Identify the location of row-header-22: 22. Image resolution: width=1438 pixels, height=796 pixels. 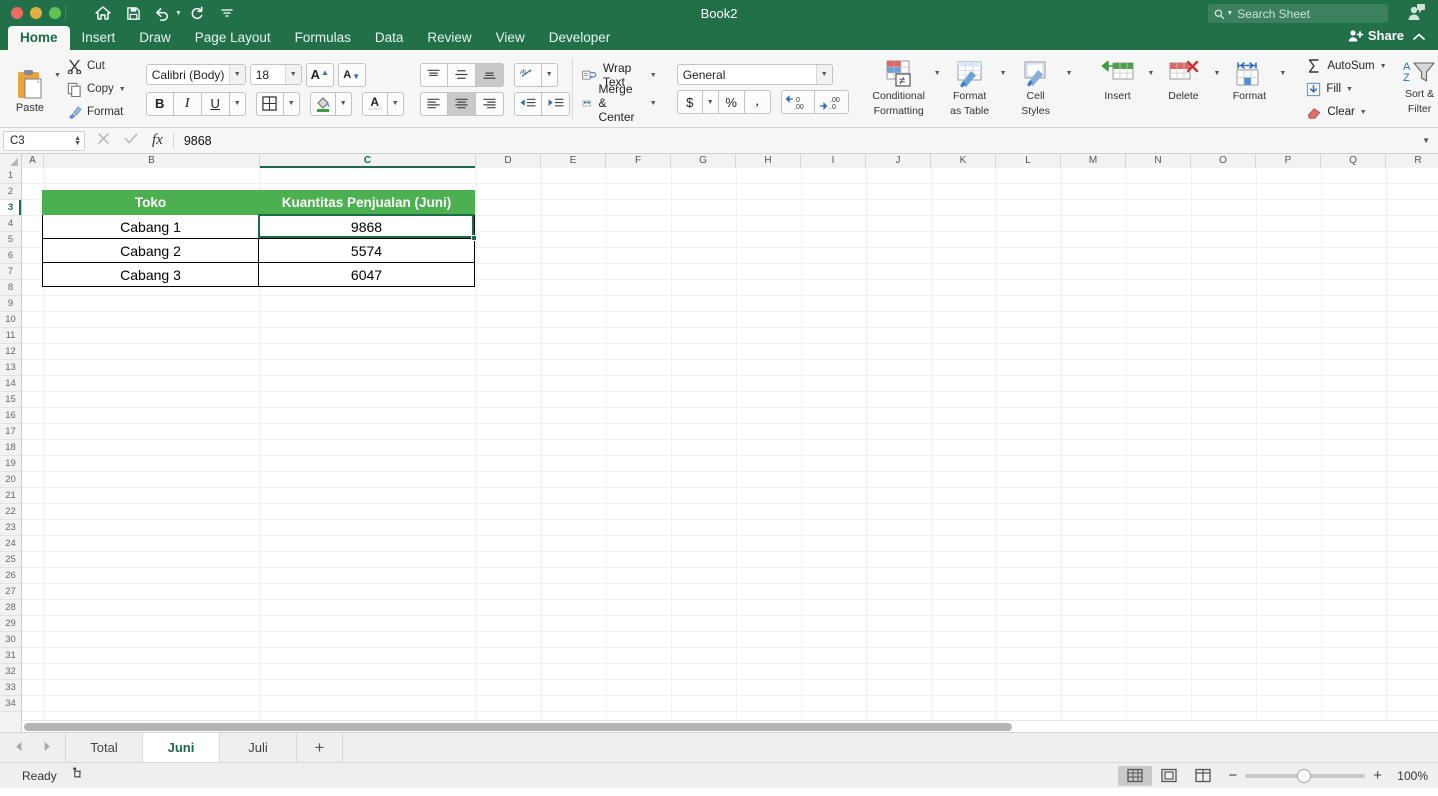
(10, 512).